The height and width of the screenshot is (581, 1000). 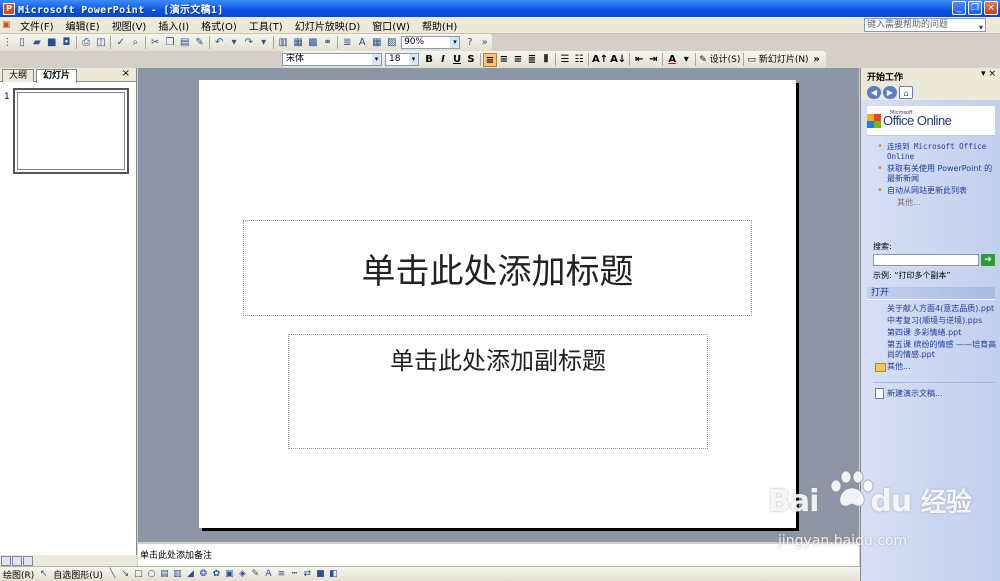 What do you see at coordinates (71, 131) in the screenshot?
I see `slide-thumbnail` at bounding box center [71, 131].